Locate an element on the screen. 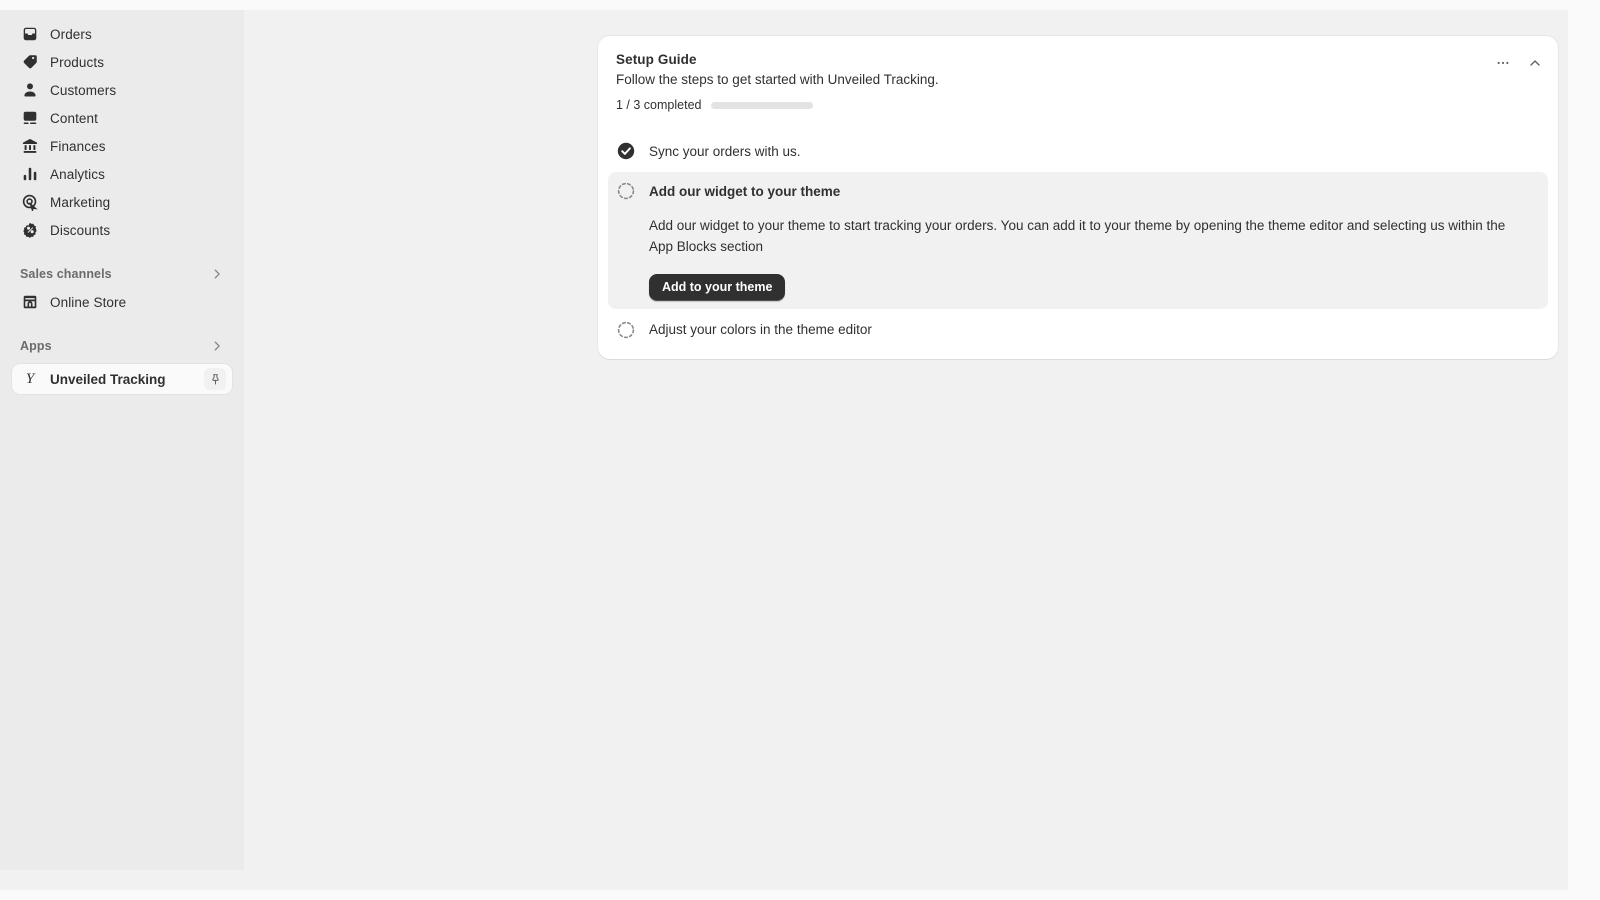 The image size is (1600, 900). sidebar-item-label: Orders is located at coordinates (71, 34).